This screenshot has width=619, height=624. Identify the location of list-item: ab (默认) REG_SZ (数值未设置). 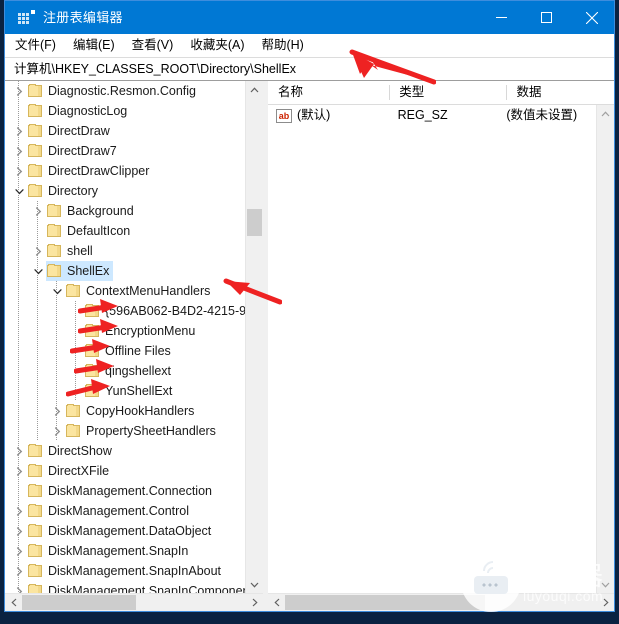
(441, 115).